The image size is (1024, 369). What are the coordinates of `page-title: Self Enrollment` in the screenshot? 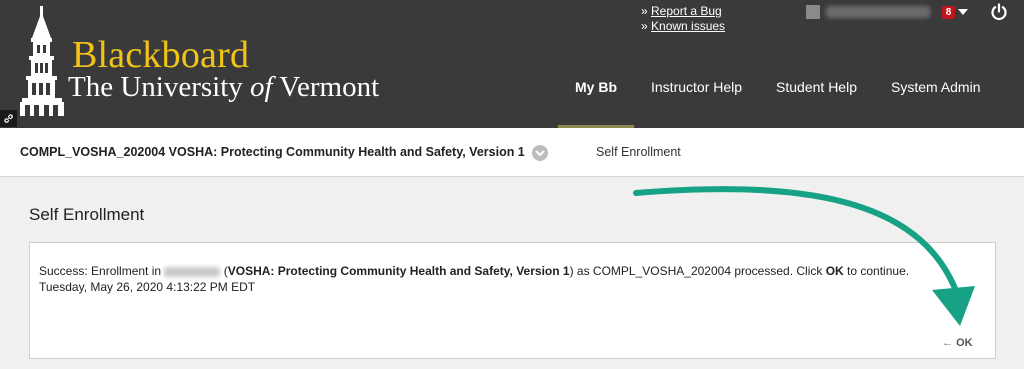 It's located at (87, 214).